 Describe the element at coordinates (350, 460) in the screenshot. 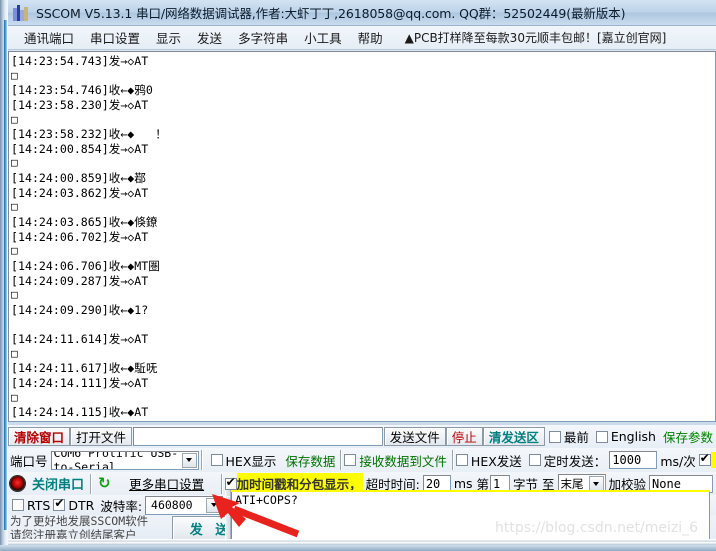

I see `recv-to-file-checkbox` at that location.